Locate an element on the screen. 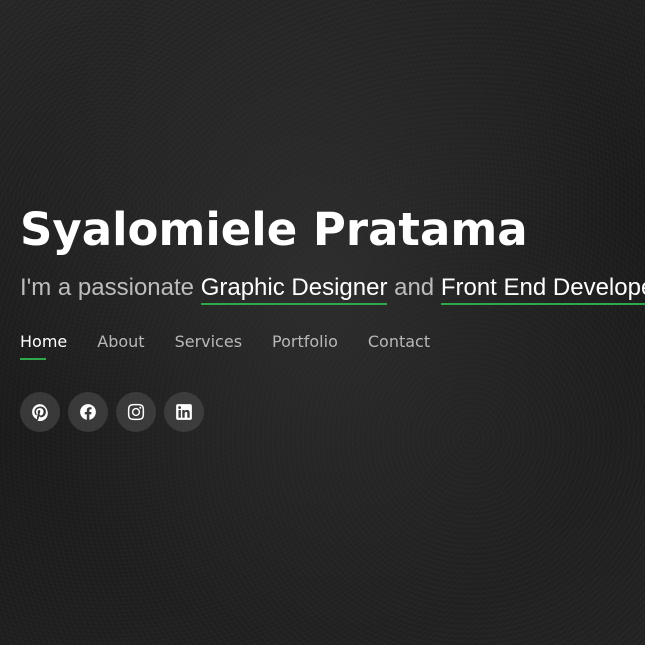 Image resolution: width=645 pixels, height=645 pixels. facebook-icon is located at coordinates (88, 412).